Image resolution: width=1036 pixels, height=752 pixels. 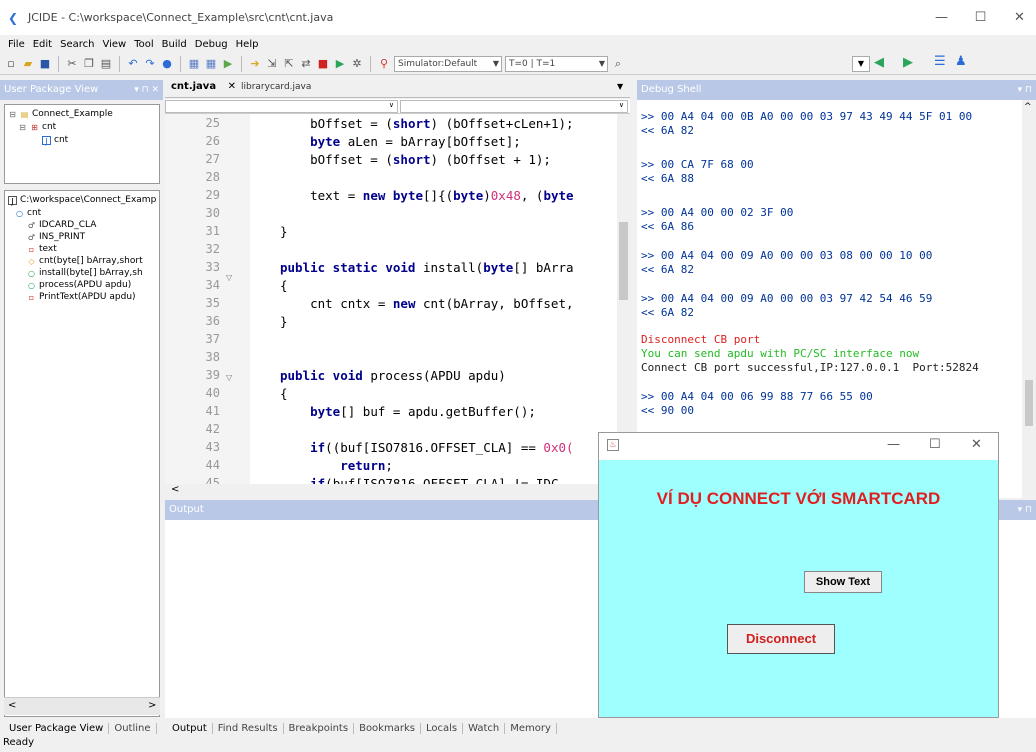 I want to click on menu-build: Build, so click(x=174, y=44).